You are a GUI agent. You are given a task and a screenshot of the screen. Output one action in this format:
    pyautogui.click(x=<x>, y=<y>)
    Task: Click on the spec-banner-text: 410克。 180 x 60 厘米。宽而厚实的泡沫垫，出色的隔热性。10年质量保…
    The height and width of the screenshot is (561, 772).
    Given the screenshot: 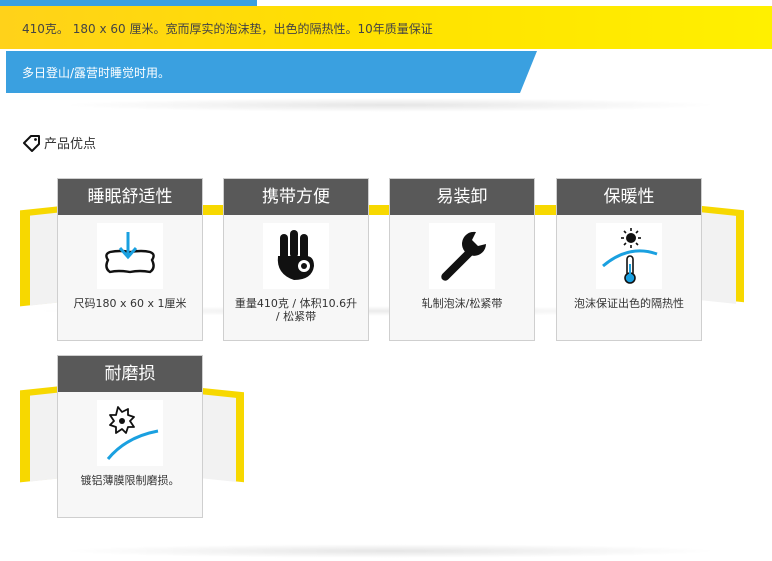 What is the action you would take?
    pyautogui.click(x=227, y=29)
    